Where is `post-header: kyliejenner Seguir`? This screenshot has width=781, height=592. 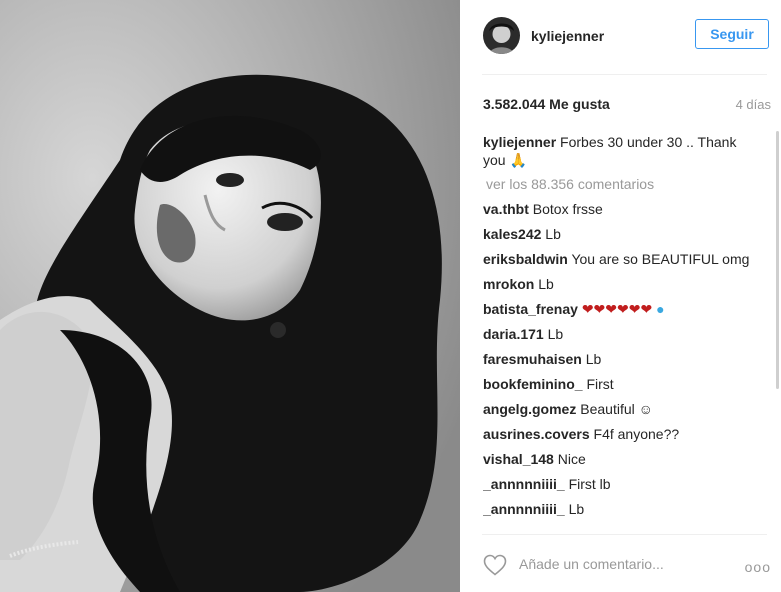
post-header: kyliejenner Seguir is located at coordinates (620, 37).